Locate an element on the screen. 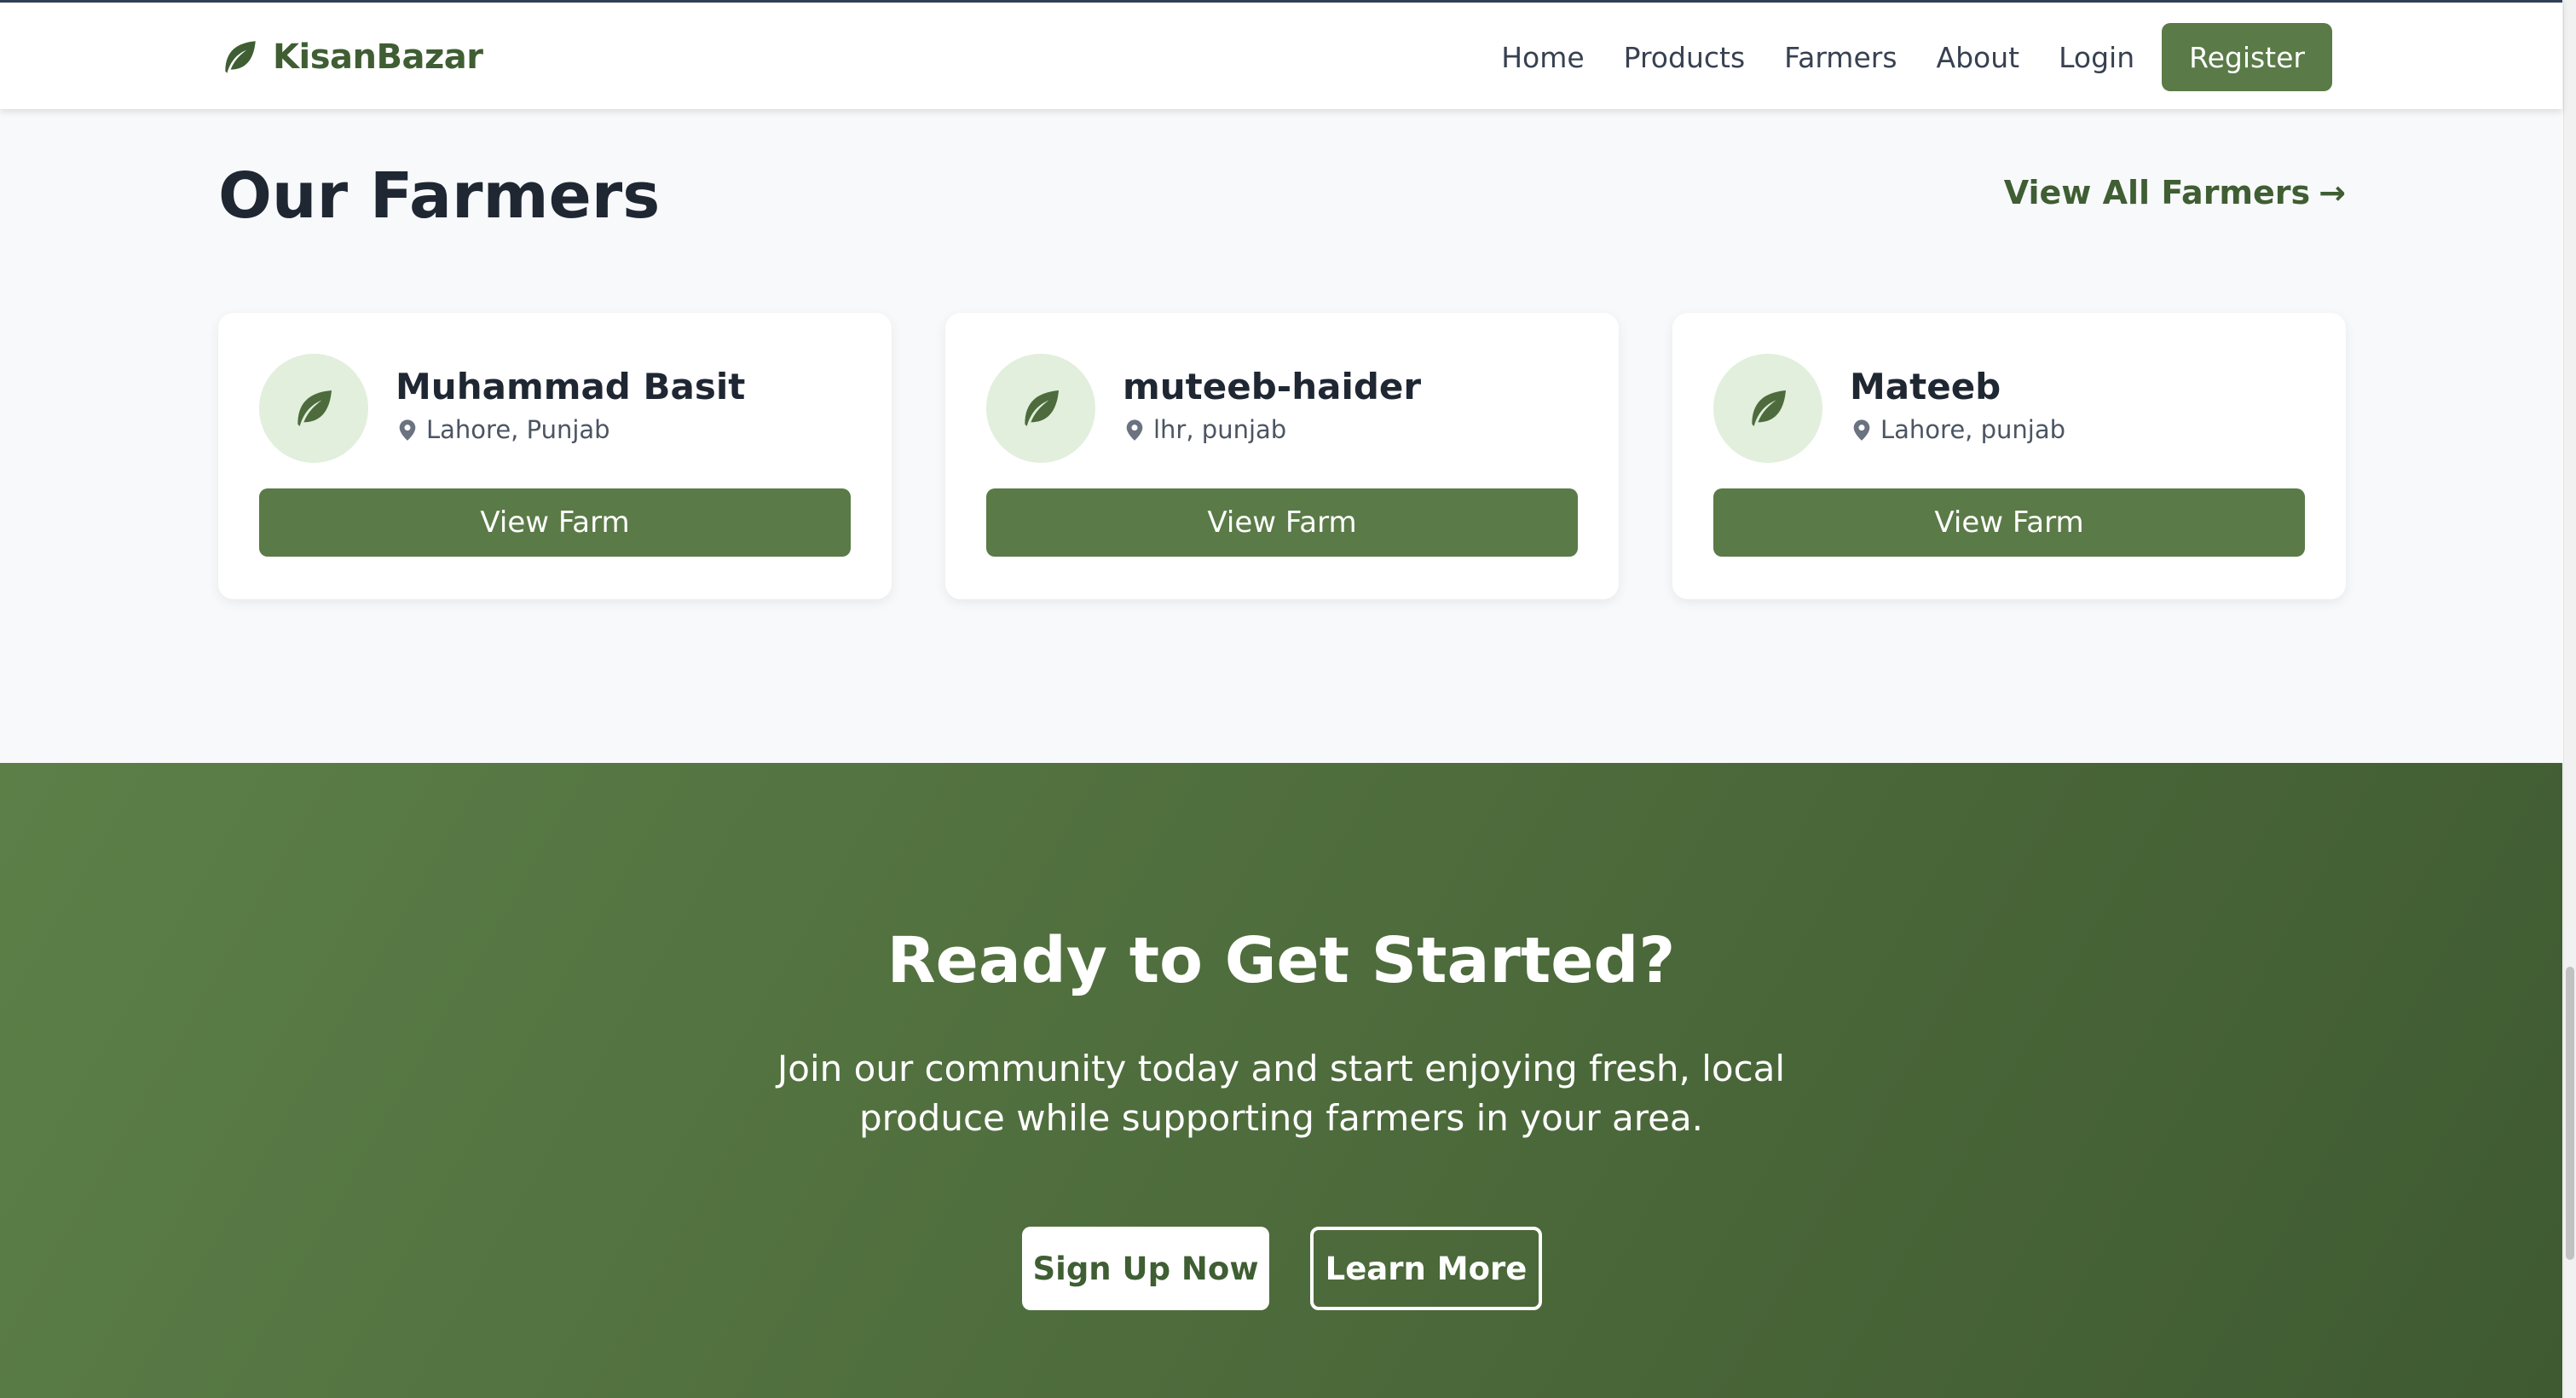 The width and height of the screenshot is (2576, 1398). scrollbar is located at coordinates (2569, 699).